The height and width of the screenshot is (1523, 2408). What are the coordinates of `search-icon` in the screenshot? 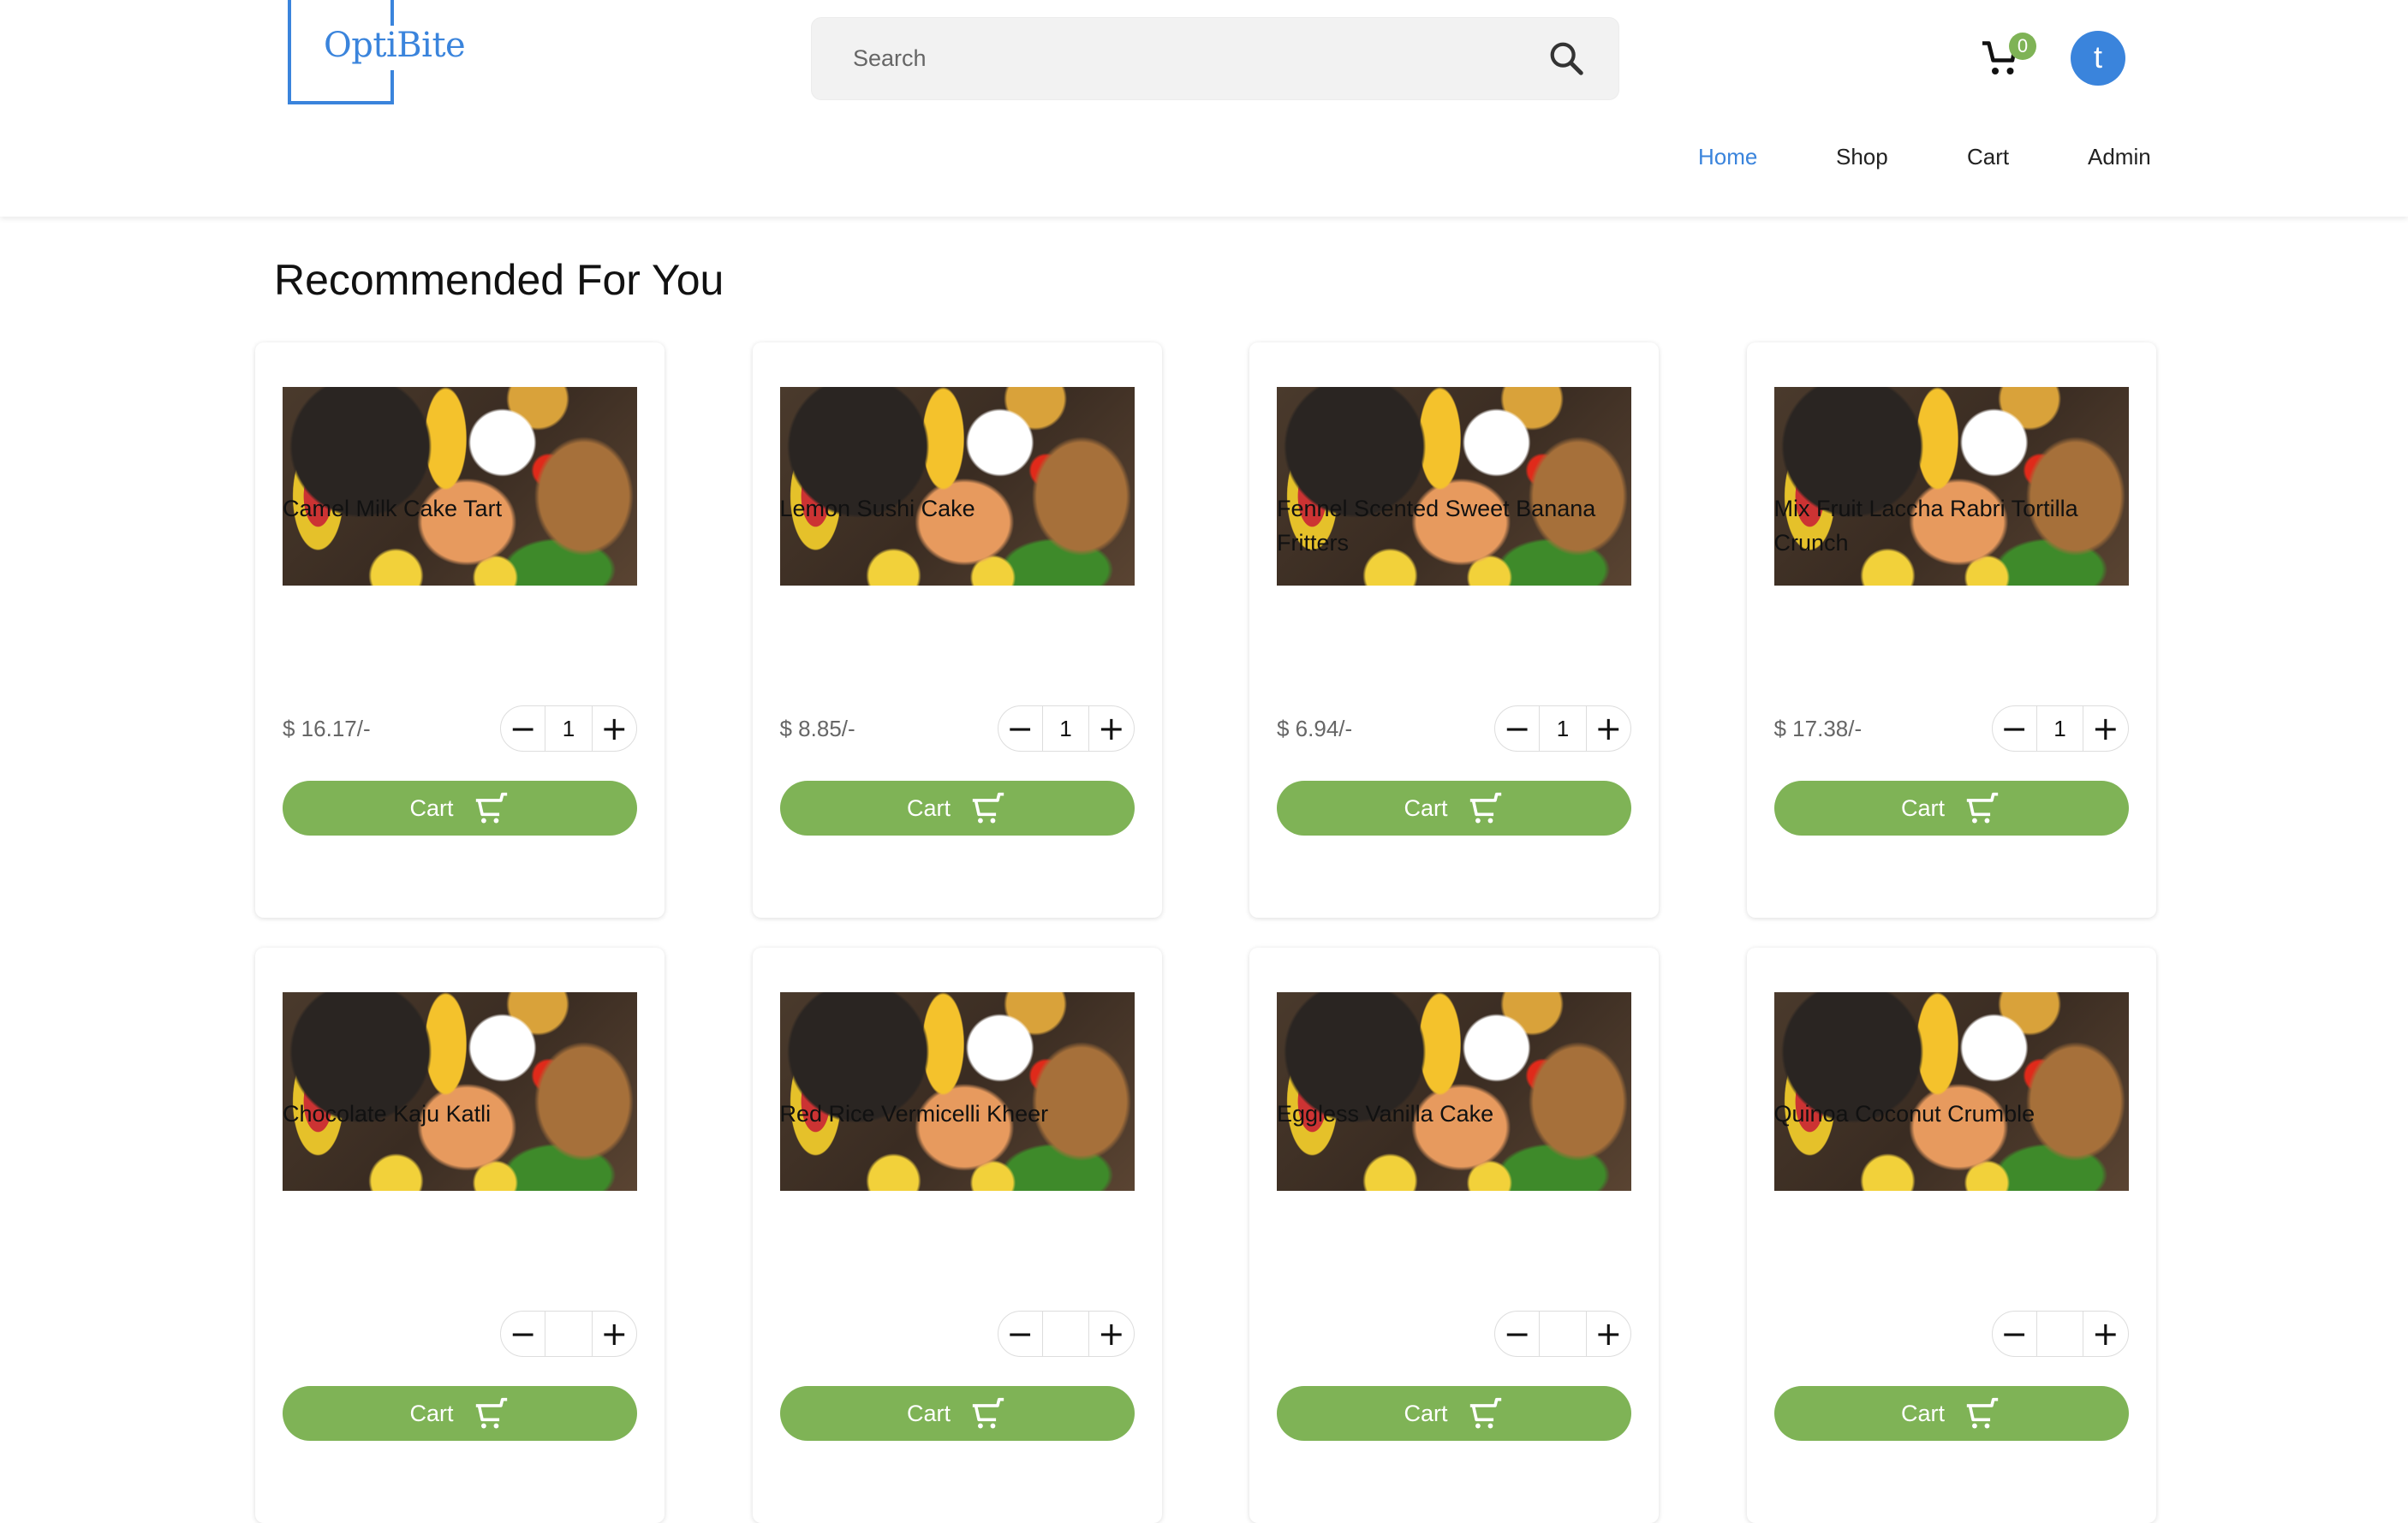 It's located at (1566, 58).